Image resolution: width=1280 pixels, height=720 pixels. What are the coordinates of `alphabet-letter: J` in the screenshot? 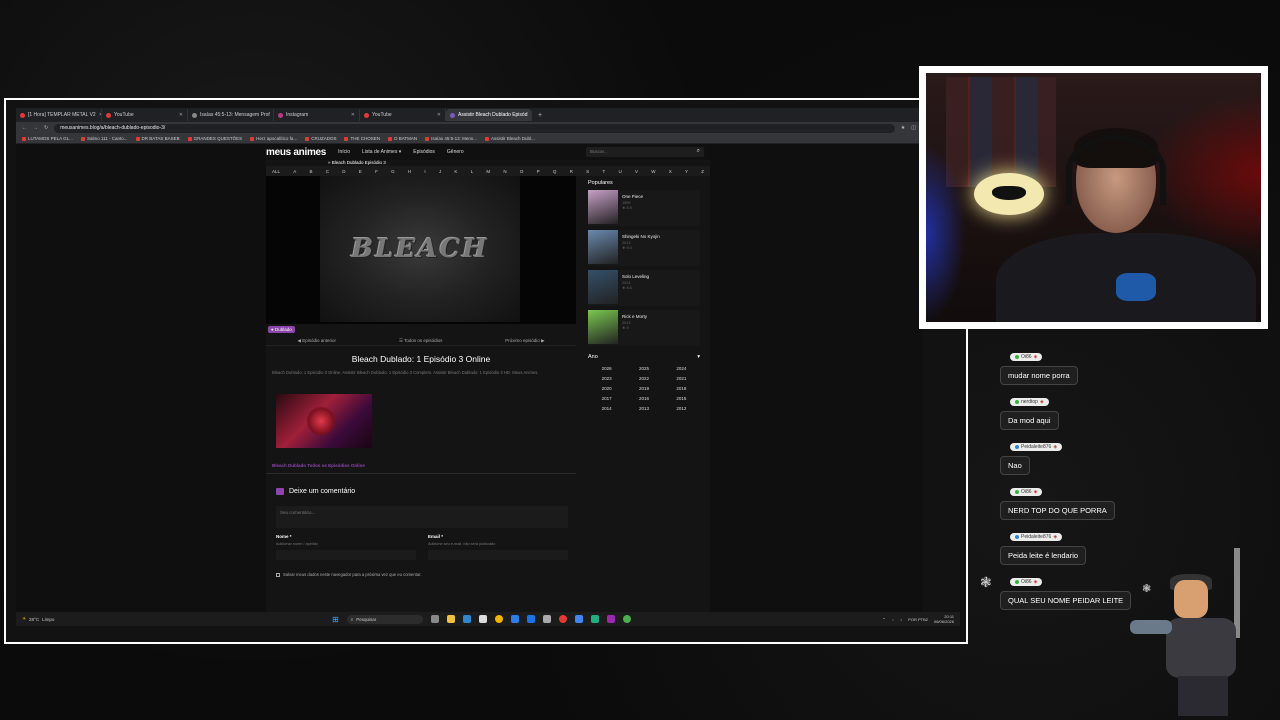 It's located at (440, 171).